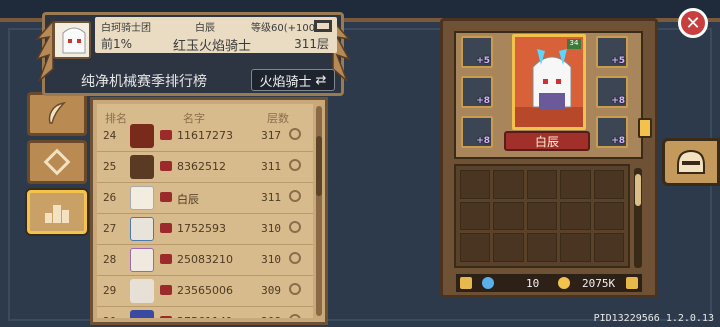  Describe the element at coordinates (212, 46) in the screenshot. I see `player-title: 红玉火焰骑士` at that location.